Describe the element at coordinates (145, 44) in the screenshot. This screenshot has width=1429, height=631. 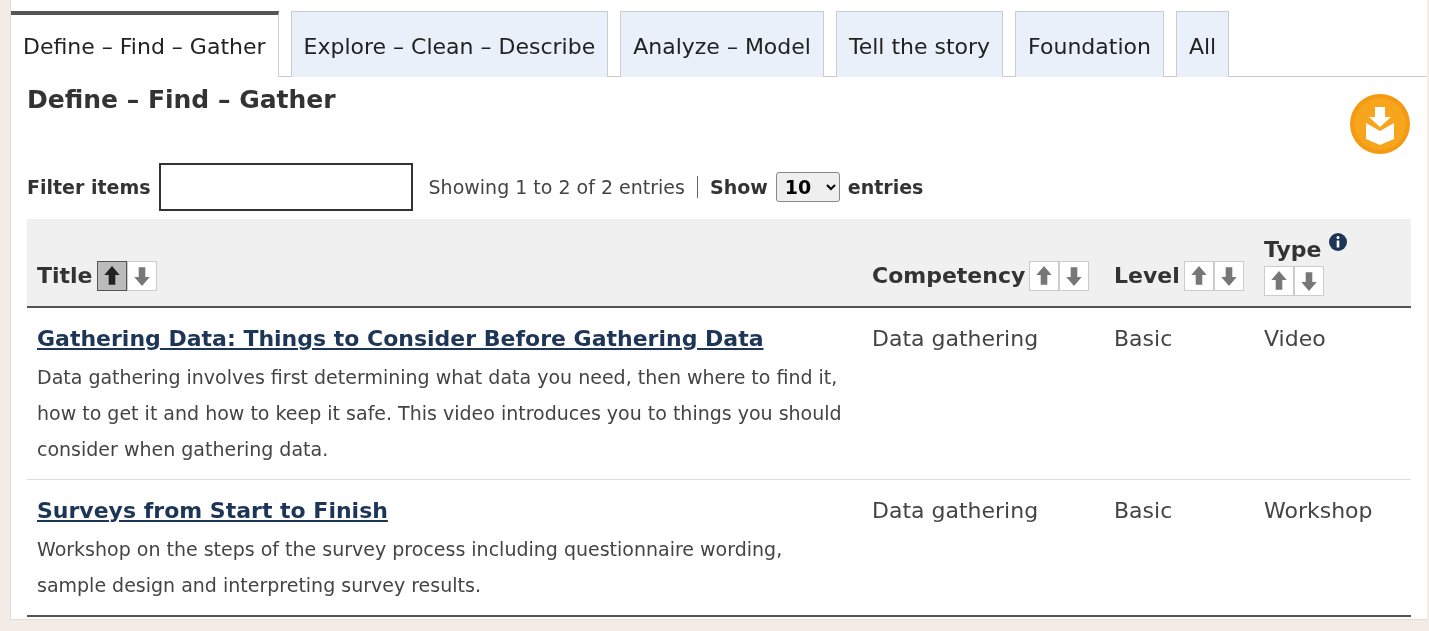
I see `tab: Define – Find – Gather` at that location.